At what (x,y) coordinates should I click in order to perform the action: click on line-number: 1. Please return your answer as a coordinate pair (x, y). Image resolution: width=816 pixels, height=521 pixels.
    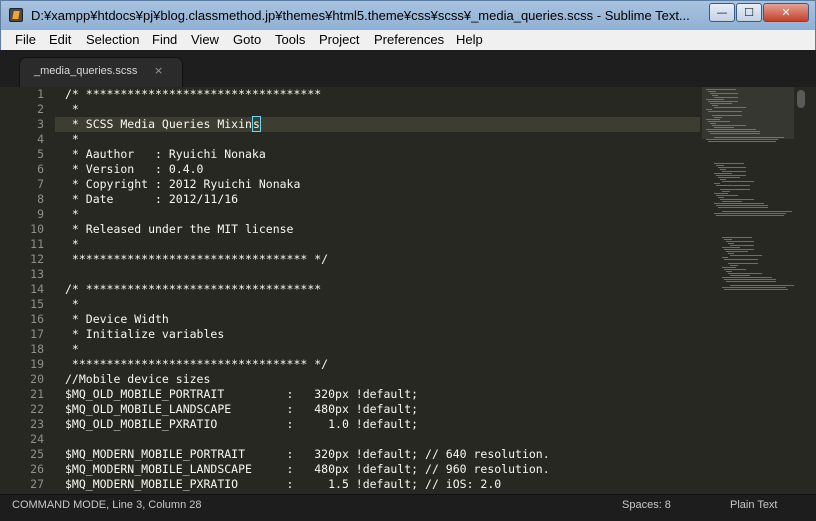
    Looking at the image, I should click on (40, 94).